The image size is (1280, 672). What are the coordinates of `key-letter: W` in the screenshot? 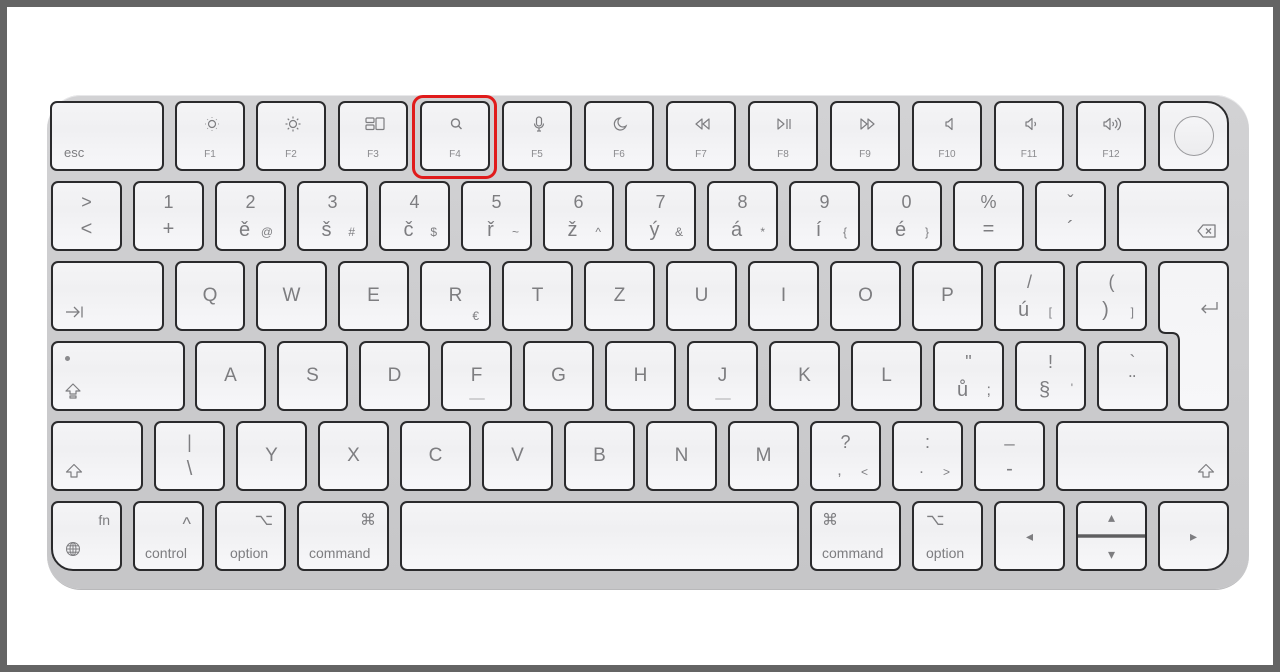 It's located at (291, 295).